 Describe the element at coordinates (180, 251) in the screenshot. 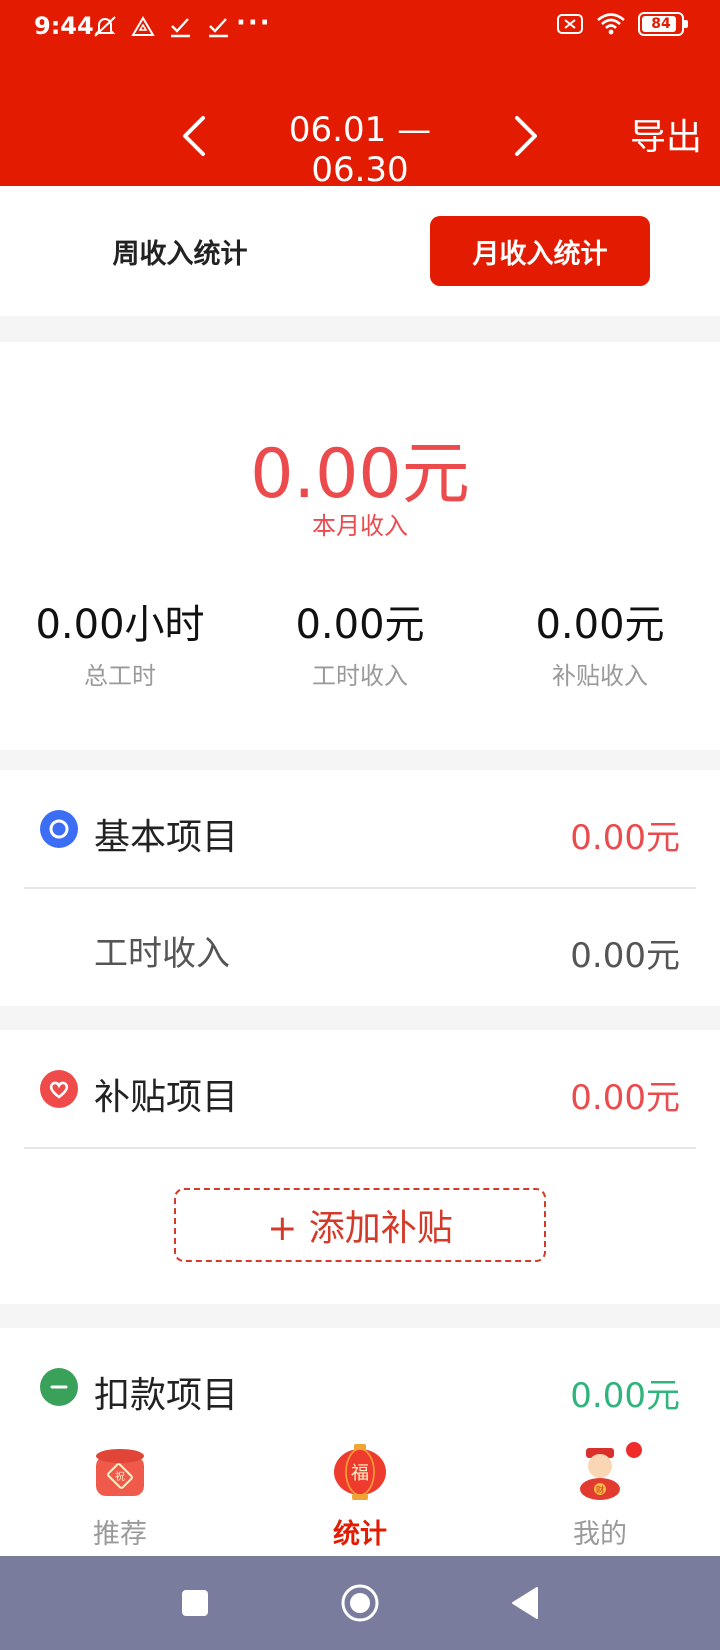

I see `tab-weekly-income: 周收入统计` at that location.